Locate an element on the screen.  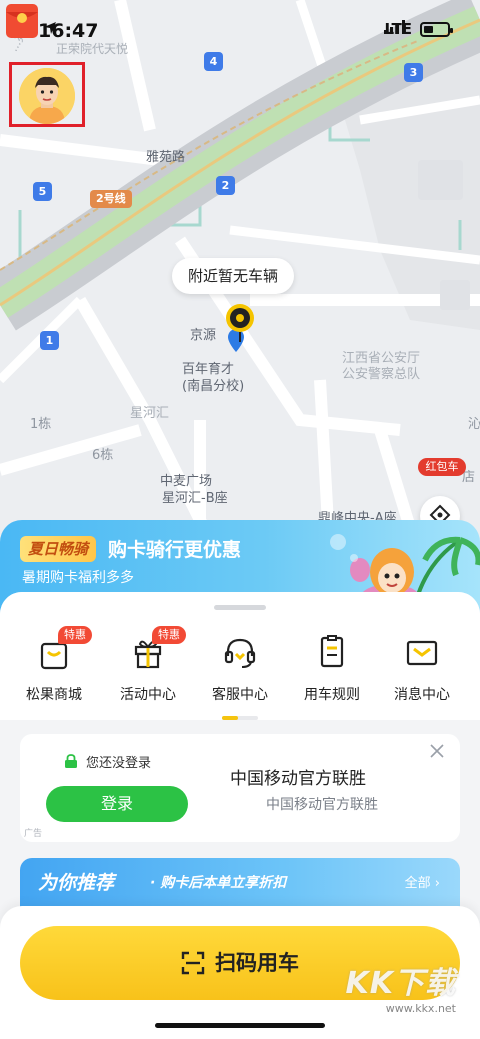
place-label: 京源 is located at coordinates (203, 335).